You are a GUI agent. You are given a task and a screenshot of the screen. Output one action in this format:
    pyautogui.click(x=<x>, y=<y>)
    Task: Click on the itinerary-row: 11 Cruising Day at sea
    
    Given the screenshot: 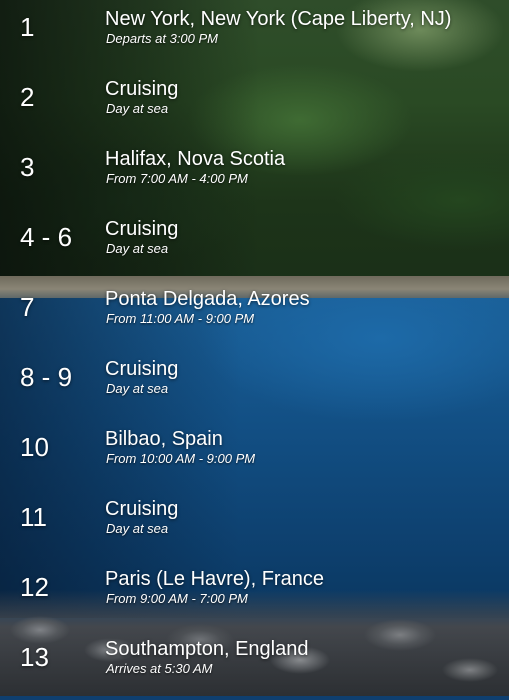 What is the action you would take?
    pyautogui.click(x=254, y=525)
    